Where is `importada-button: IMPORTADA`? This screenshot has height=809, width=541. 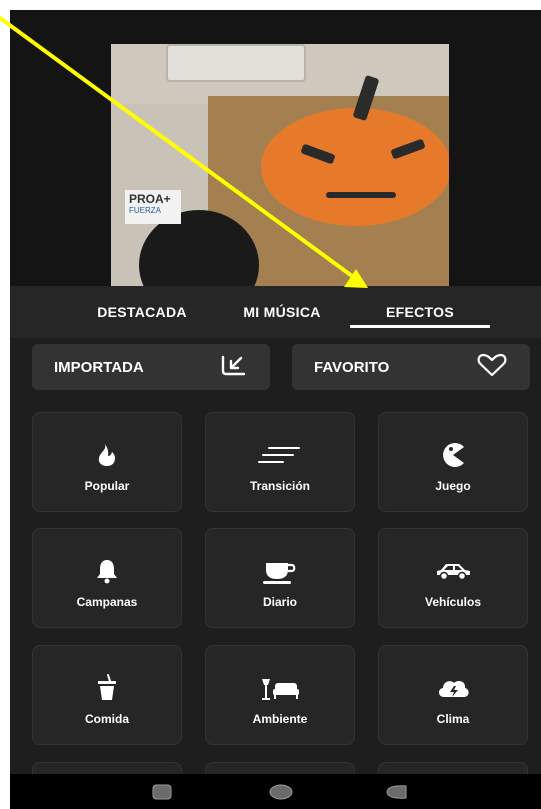
importada-button: IMPORTADA is located at coordinates (151, 367).